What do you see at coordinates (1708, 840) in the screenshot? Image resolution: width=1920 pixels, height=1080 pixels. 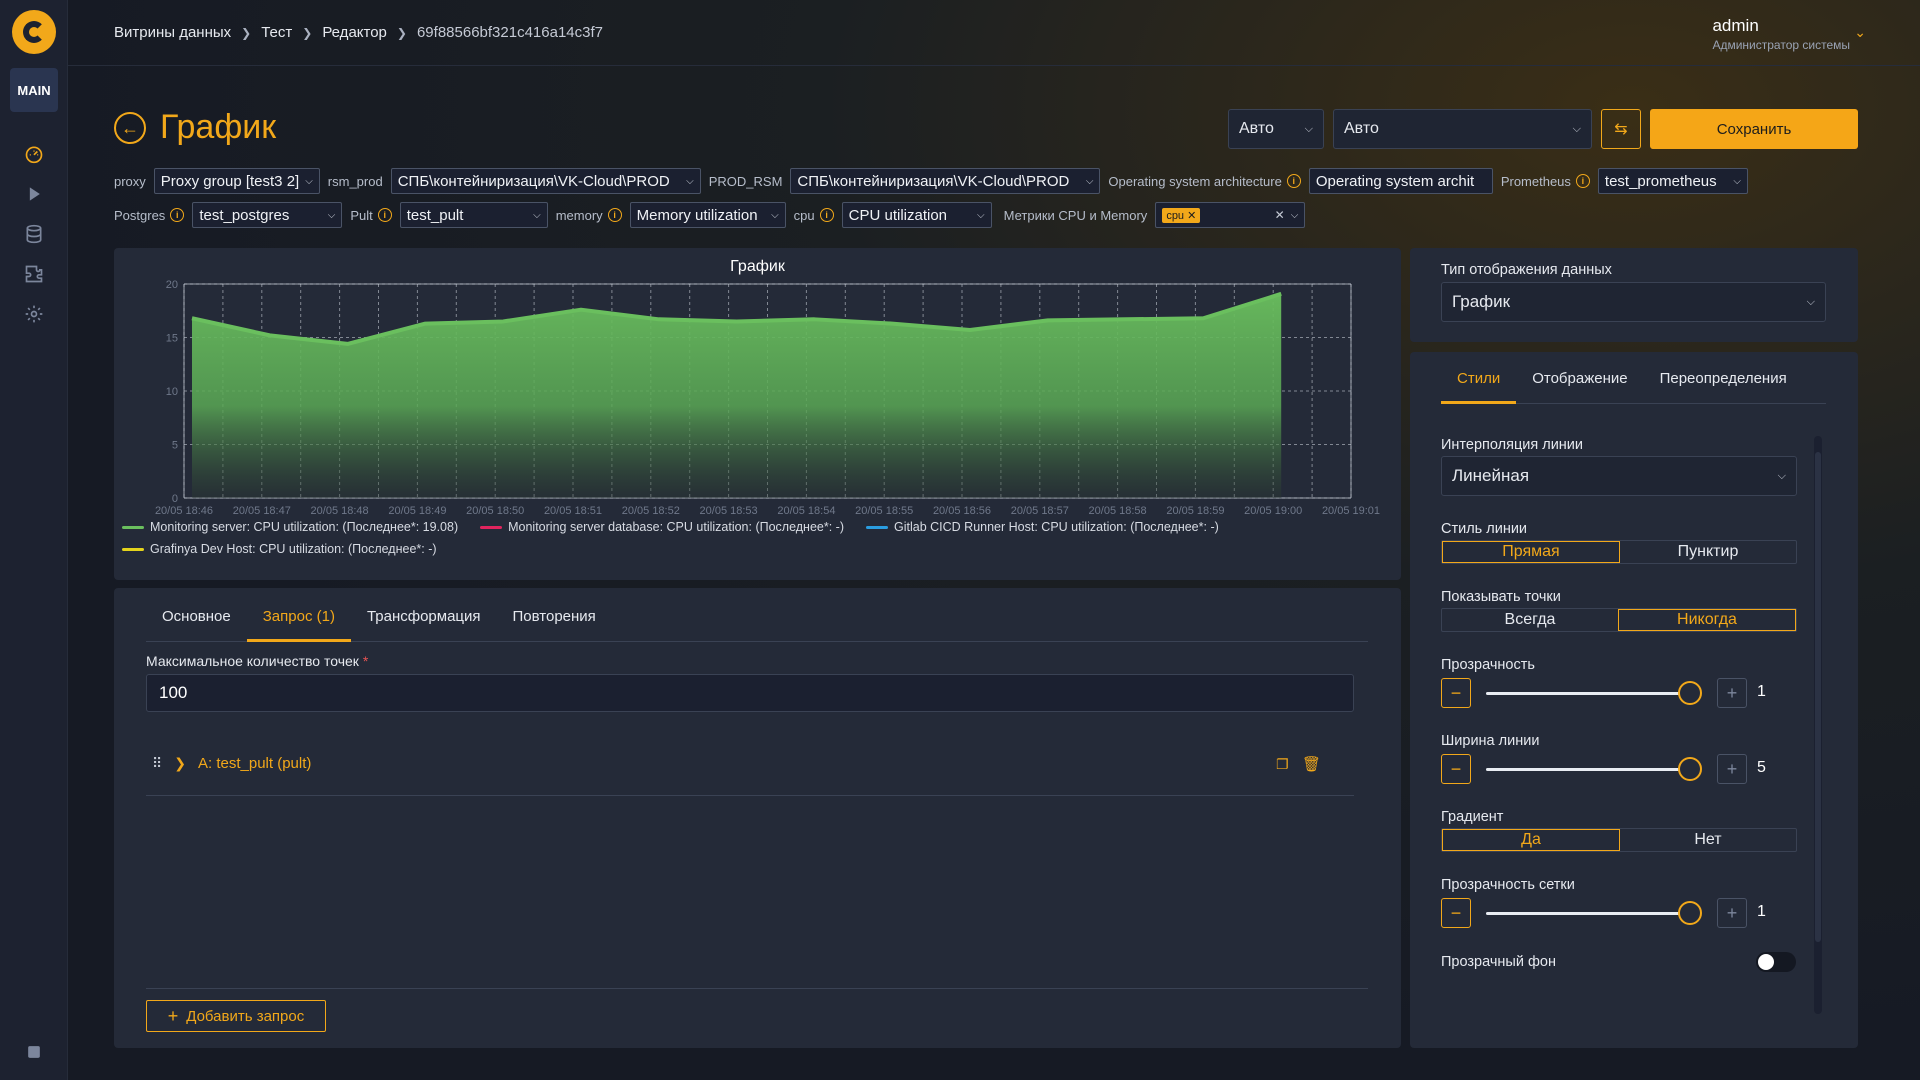 I see `gradient-no: Нет` at bounding box center [1708, 840].